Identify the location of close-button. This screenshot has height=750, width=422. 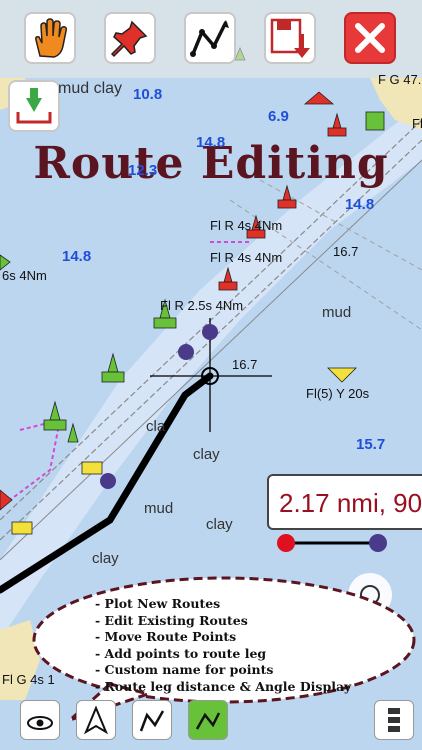
(370, 38).